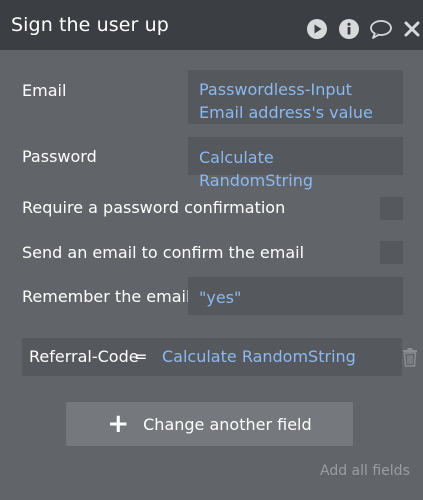 The image size is (423, 500). I want to click on require-confirmation-label: Require a password confirmation, so click(154, 207).